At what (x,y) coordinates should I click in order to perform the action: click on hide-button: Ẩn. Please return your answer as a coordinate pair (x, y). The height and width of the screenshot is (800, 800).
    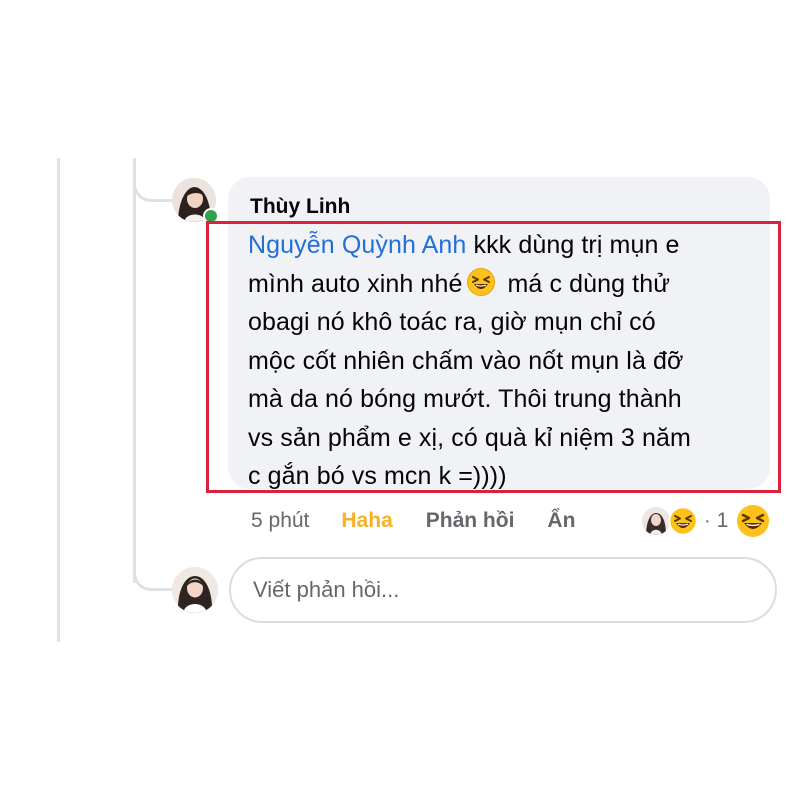
    Looking at the image, I should click on (561, 521).